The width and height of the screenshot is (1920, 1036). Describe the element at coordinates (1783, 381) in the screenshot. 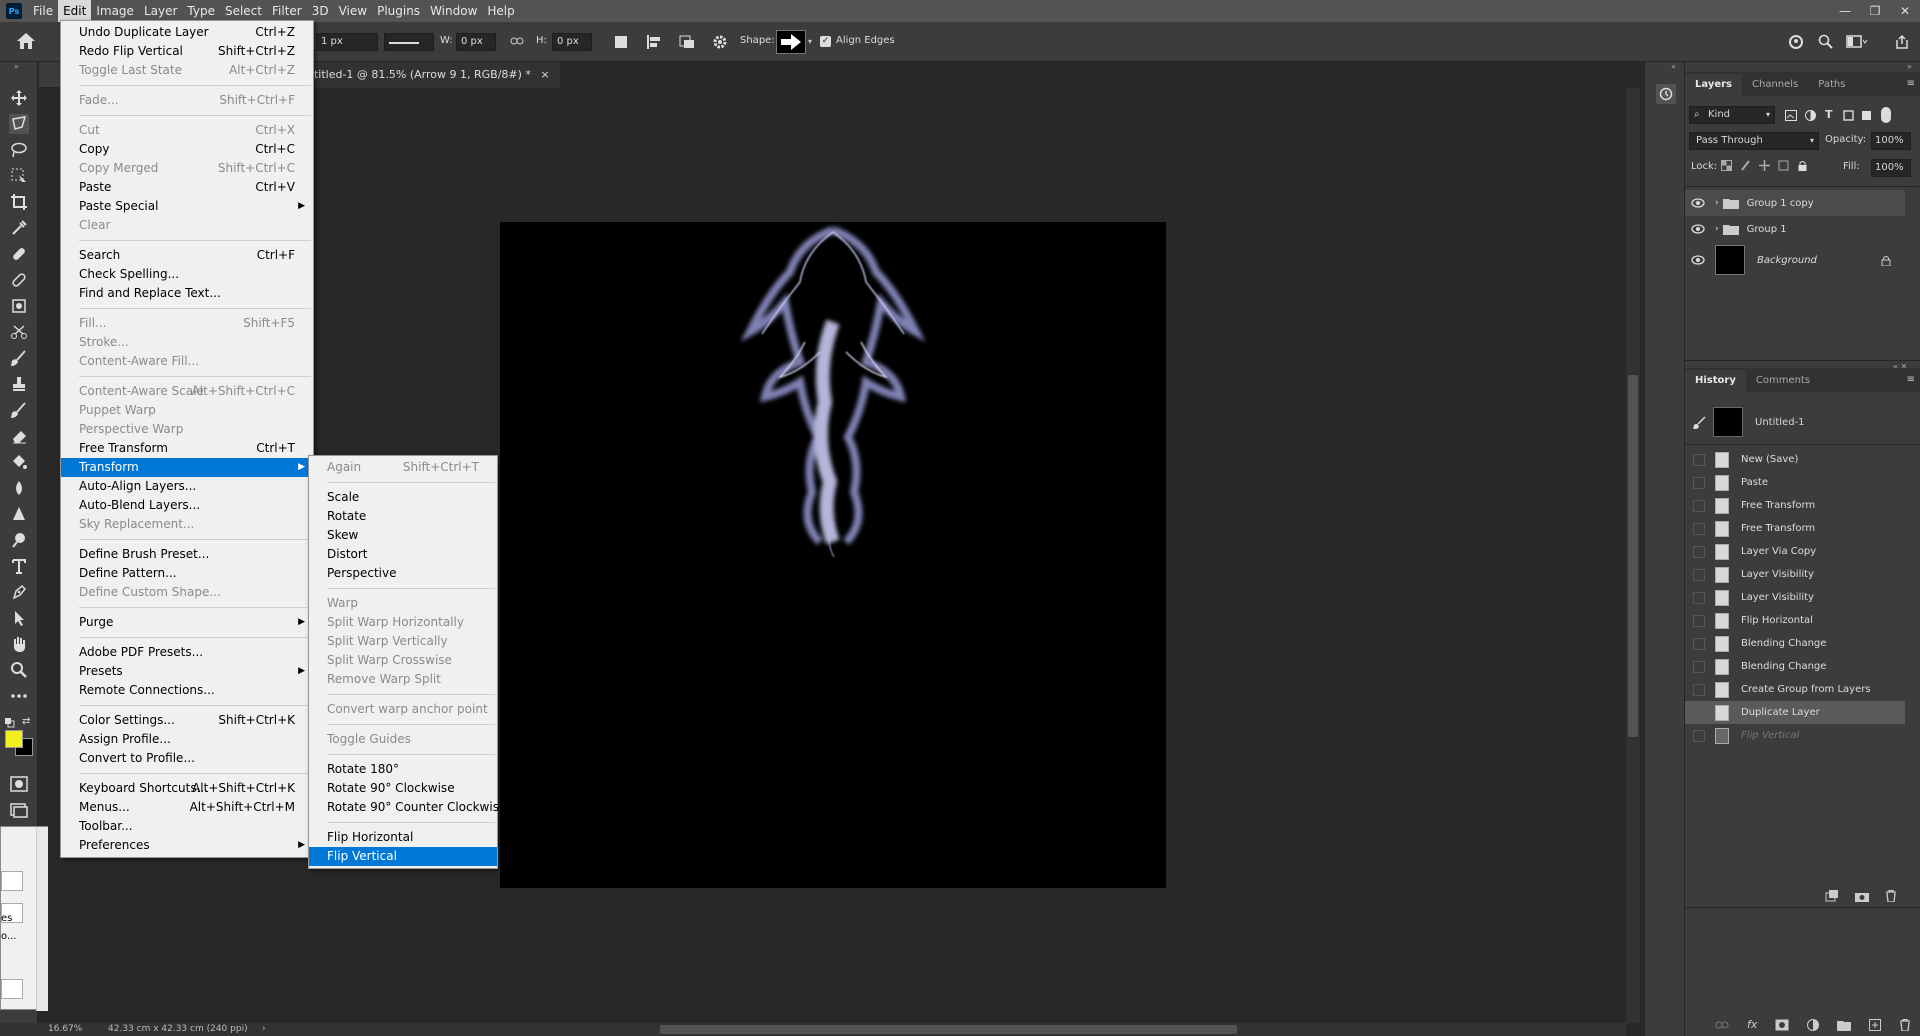

I see `tab-comments: Comments` at that location.